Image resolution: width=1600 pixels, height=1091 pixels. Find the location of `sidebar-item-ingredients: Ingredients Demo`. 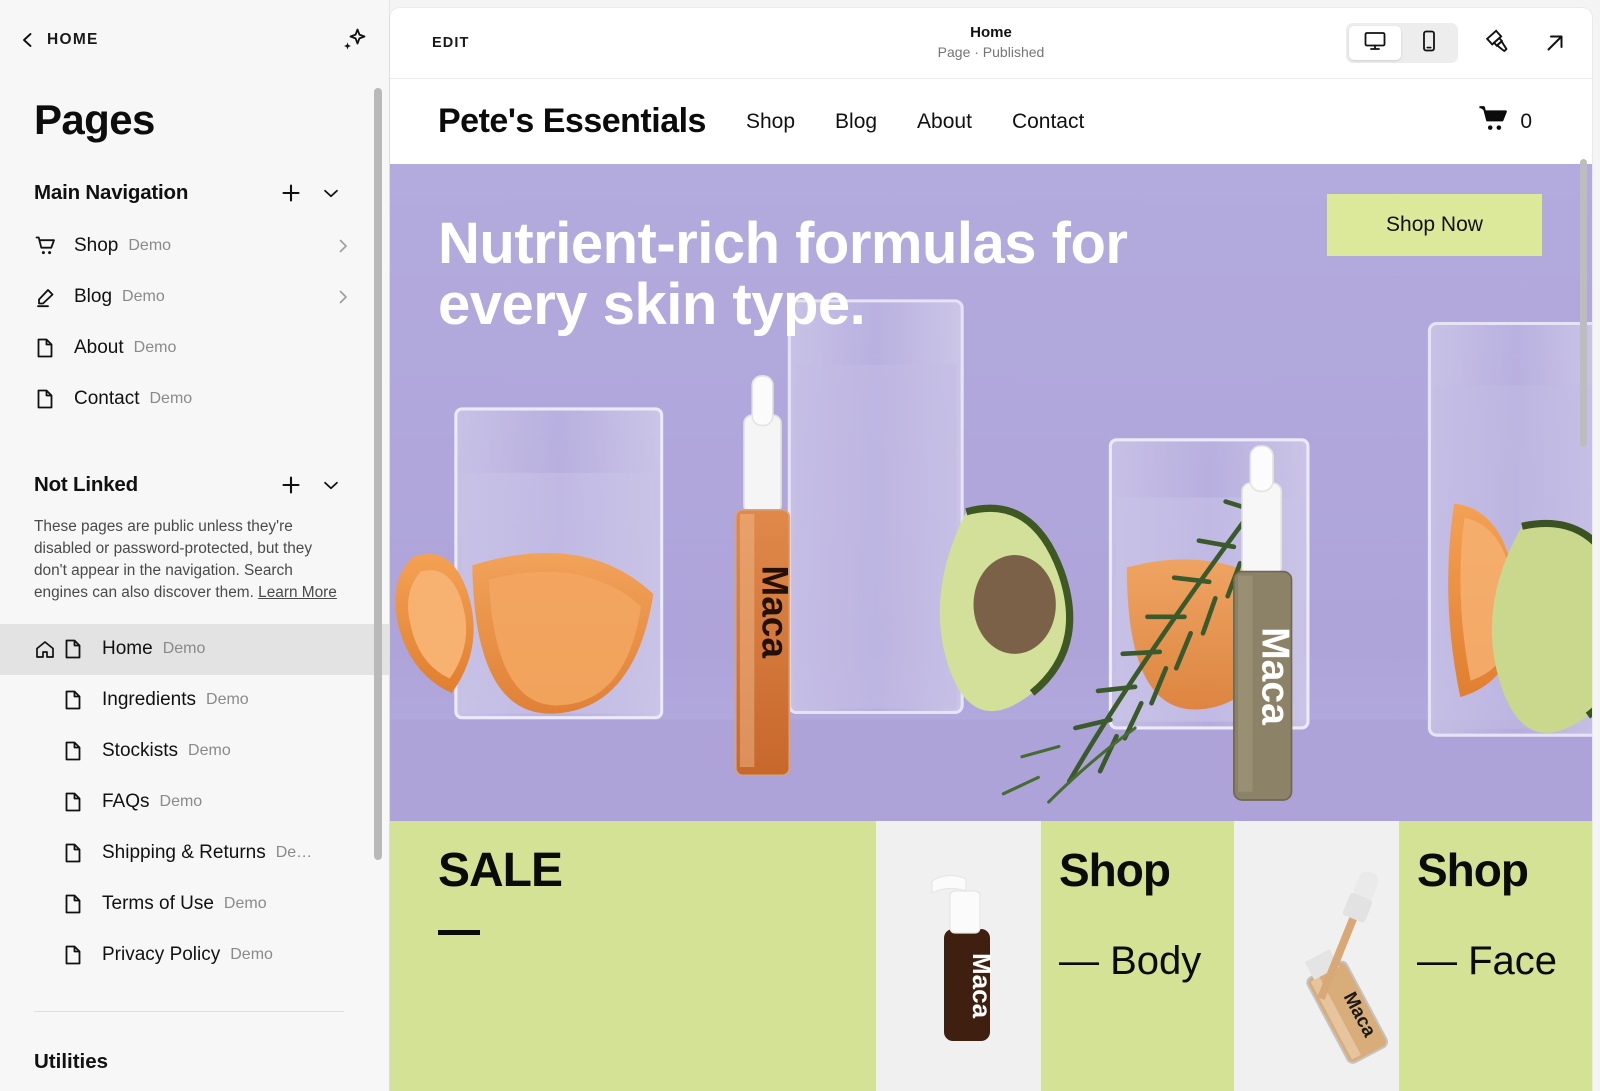

sidebar-item-ingredients: Ingredients Demo is located at coordinates (195, 700).